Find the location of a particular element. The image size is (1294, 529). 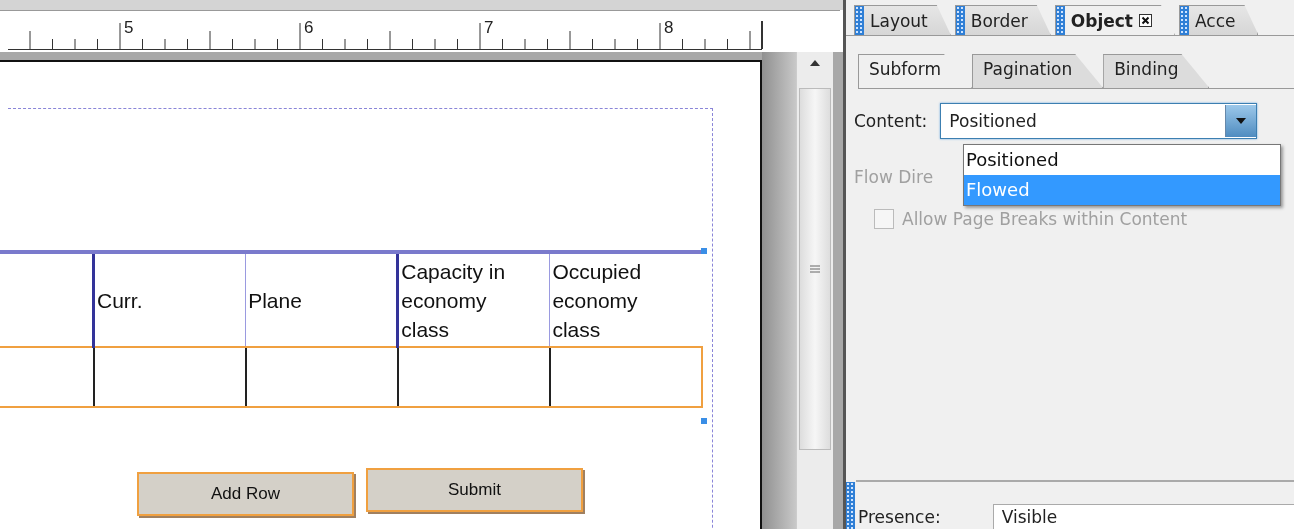

panel-tab: Acce is located at coordinates (1219, 20).